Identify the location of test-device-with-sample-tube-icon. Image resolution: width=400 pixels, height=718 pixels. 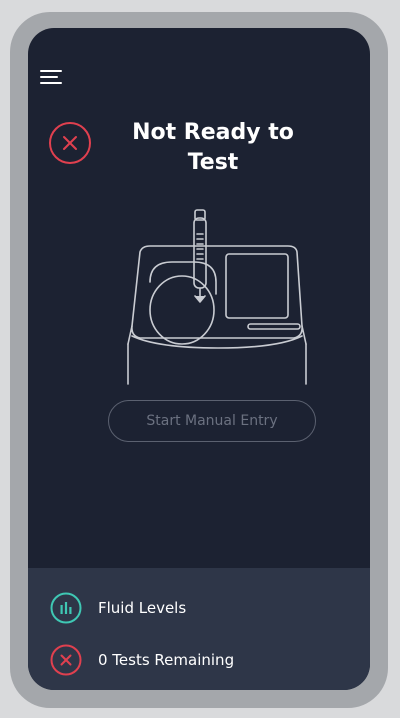
(217, 297).